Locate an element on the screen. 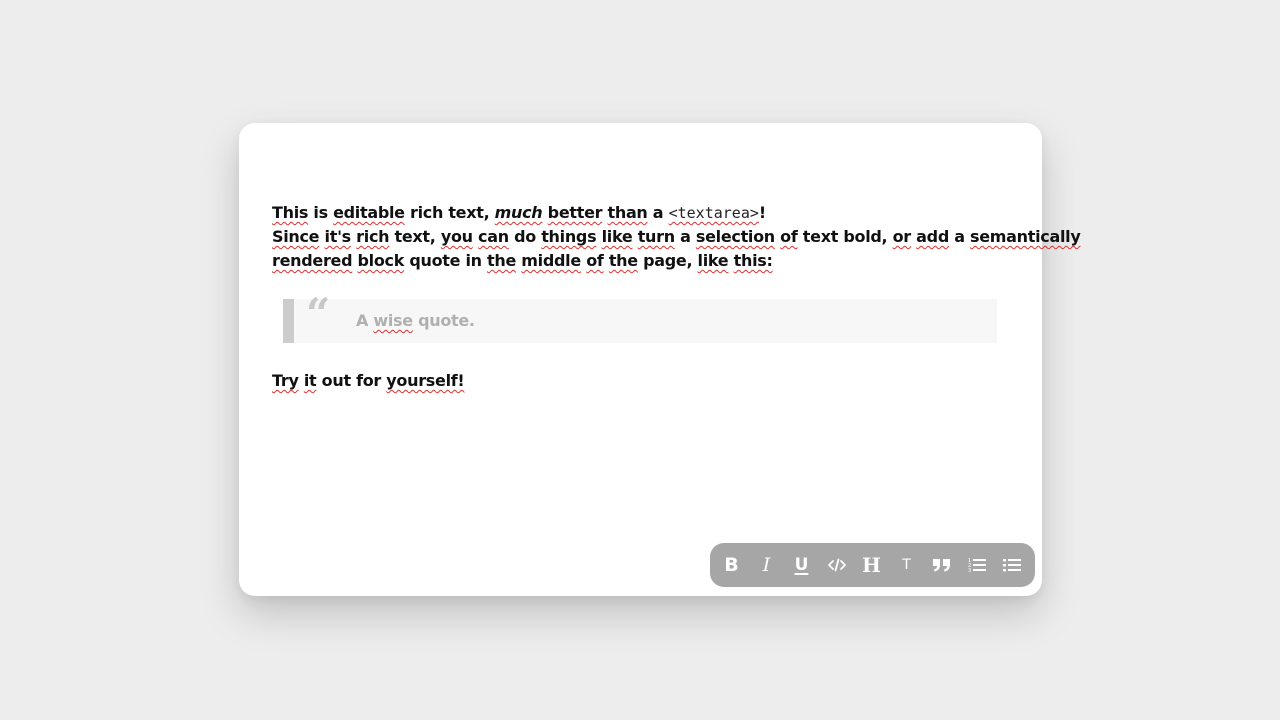 The width and height of the screenshot is (1280, 720). text-segment: is is located at coordinates (321, 212).